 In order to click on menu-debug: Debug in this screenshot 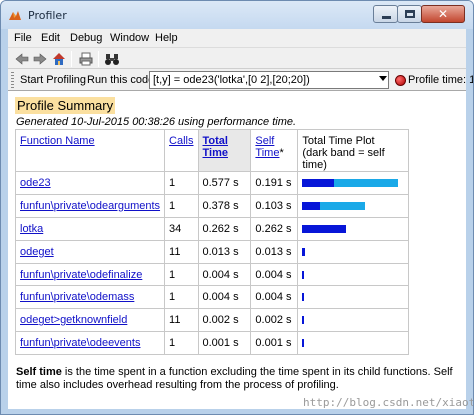, I will do `click(86, 38)`.